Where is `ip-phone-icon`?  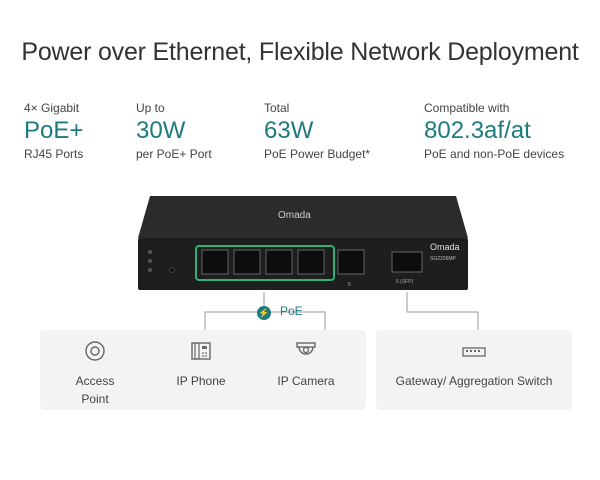
ip-phone-icon is located at coordinates (201, 351).